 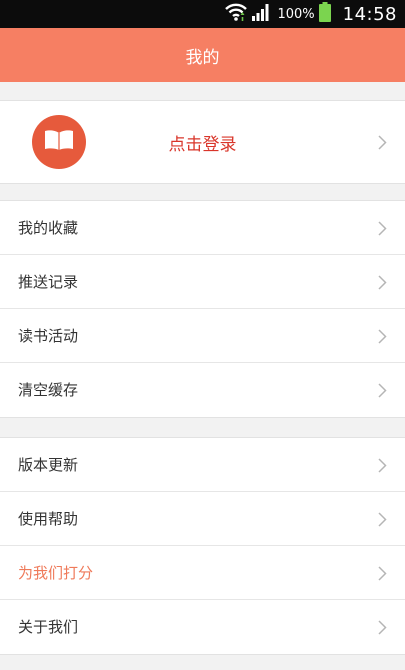 What do you see at coordinates (56, 573) in the screenshot?
I see `menu-item-label: 为我们打分` at bounding box center [56, 573].